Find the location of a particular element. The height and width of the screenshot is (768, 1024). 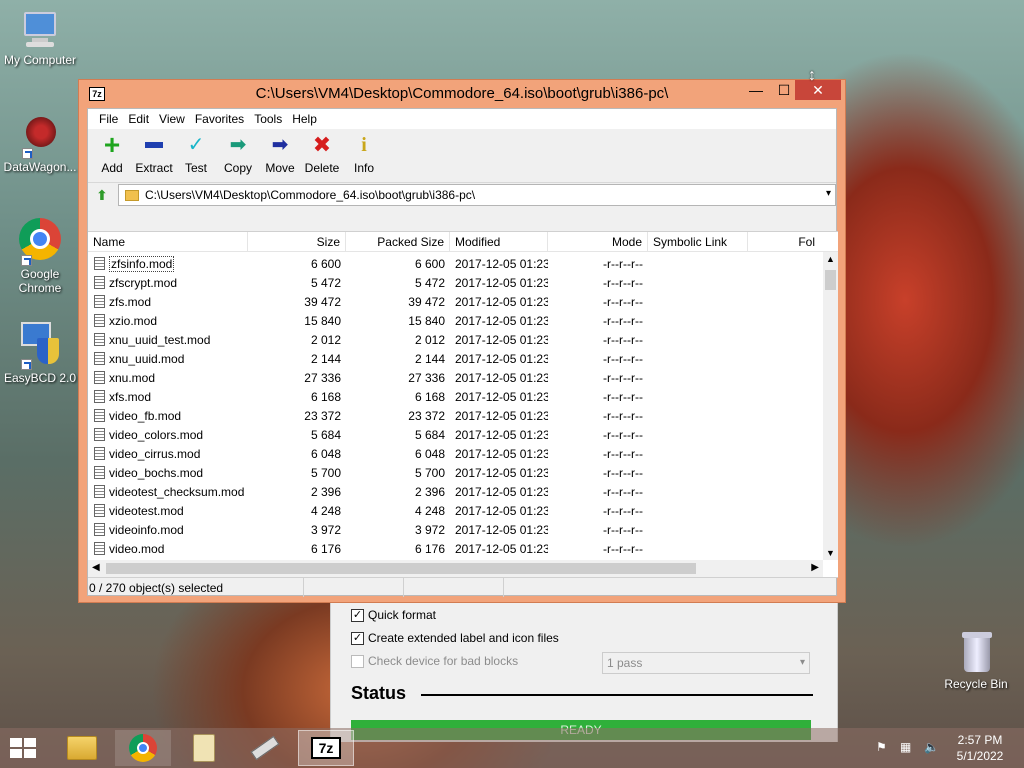

cell-size: 5 684 is located at coordinates (325, 434).